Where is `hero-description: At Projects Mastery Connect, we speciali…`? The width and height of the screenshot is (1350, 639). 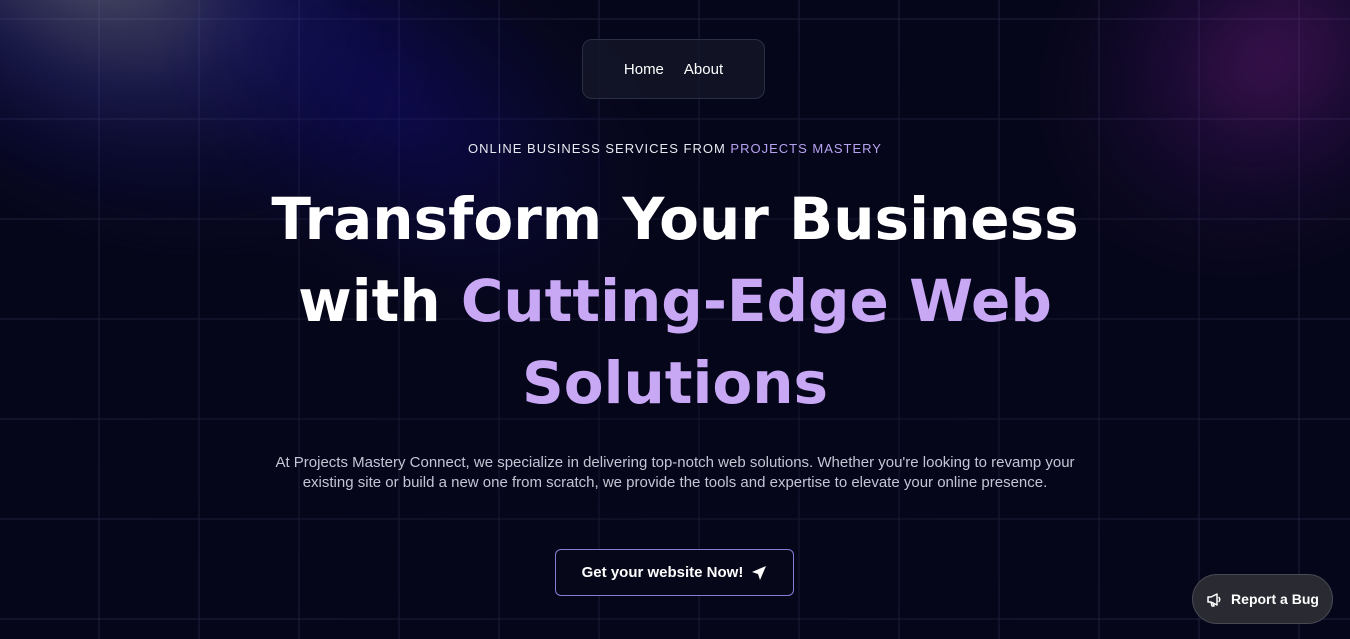
hero-description: At Projects Mastery Connect, we speciali… is located at coordinates (675, 472).